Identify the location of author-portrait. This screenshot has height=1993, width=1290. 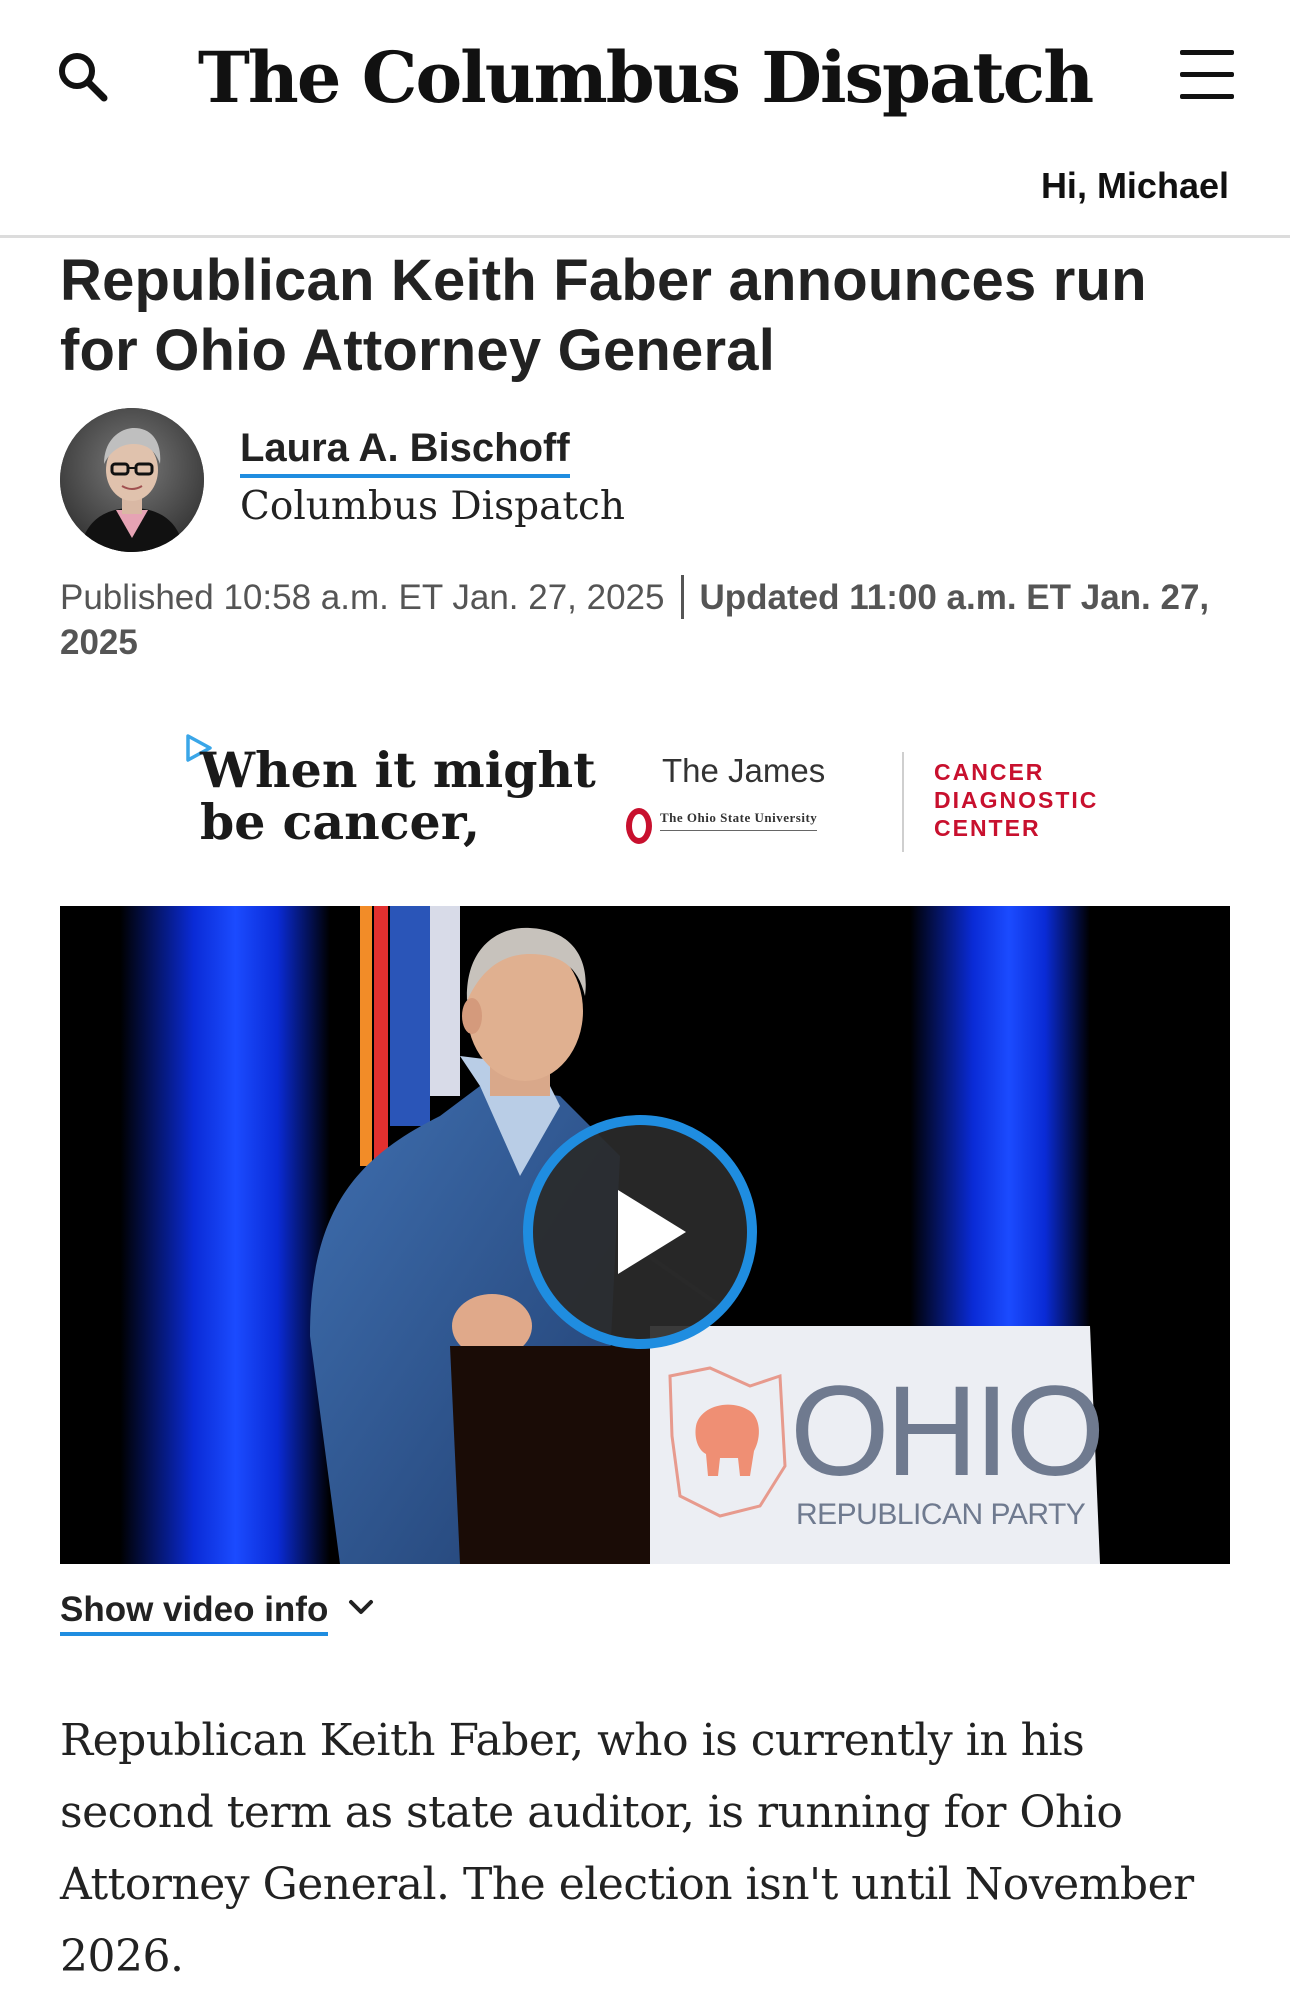
(132, 480).